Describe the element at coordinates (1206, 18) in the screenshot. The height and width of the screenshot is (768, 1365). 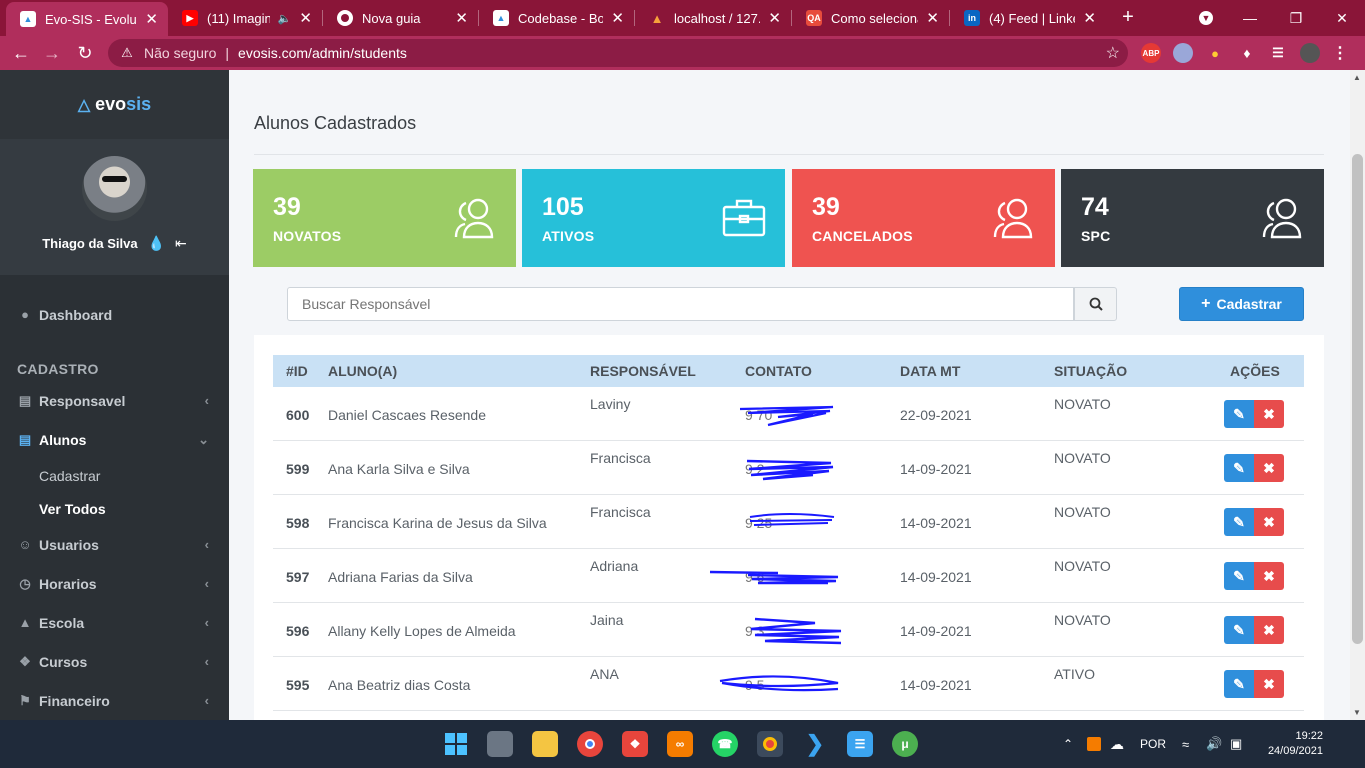
I see `tab-search-button: ▼` at that location.